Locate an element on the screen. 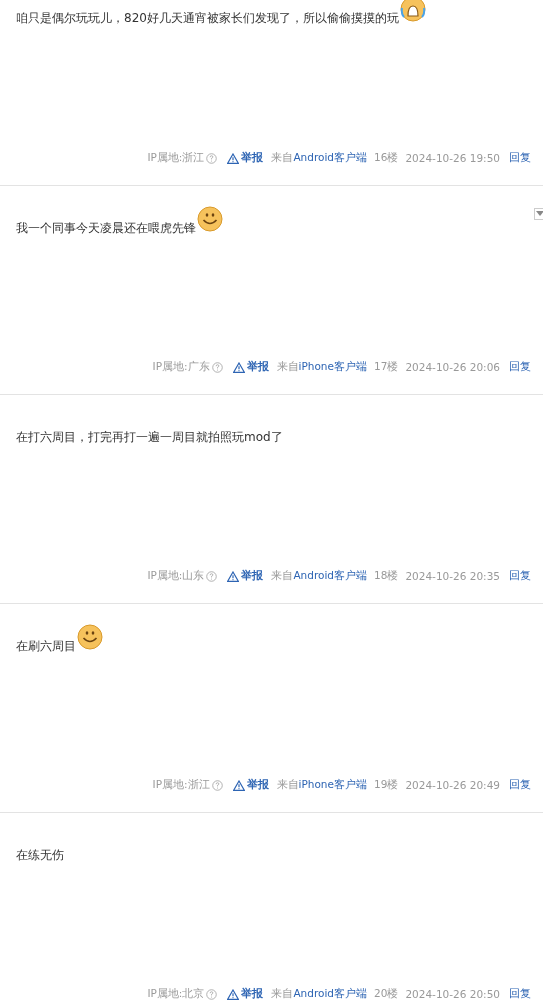 This screenshot has height=1006, width=543. floor-number: 18楼 is located at coordinates (386, 576).